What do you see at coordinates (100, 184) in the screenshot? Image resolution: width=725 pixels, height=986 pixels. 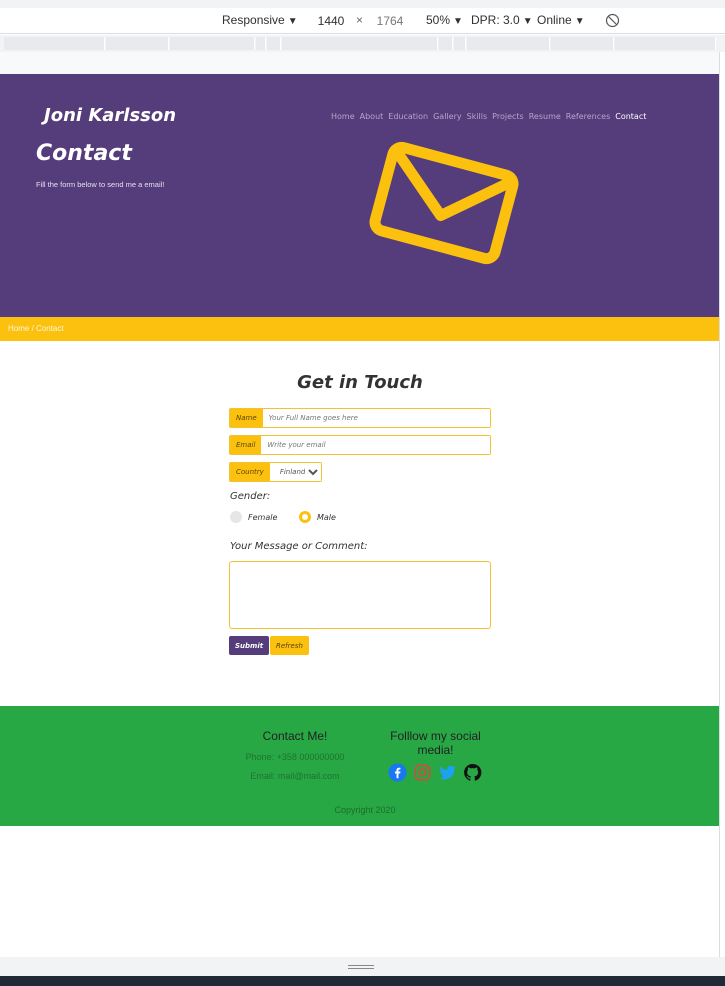 I see `page-subtitle: Fill the form below to send me a email!` at bounding box center [100, 184].